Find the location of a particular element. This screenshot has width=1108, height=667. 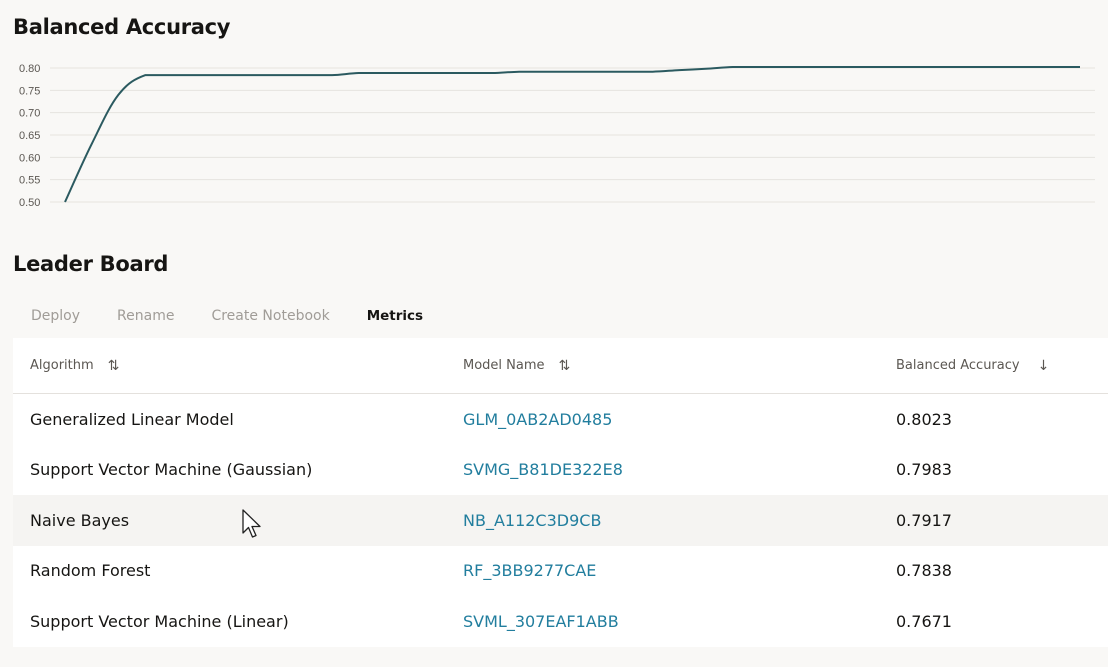

mouse-cursor-icon is located at coordinates (251, 523).